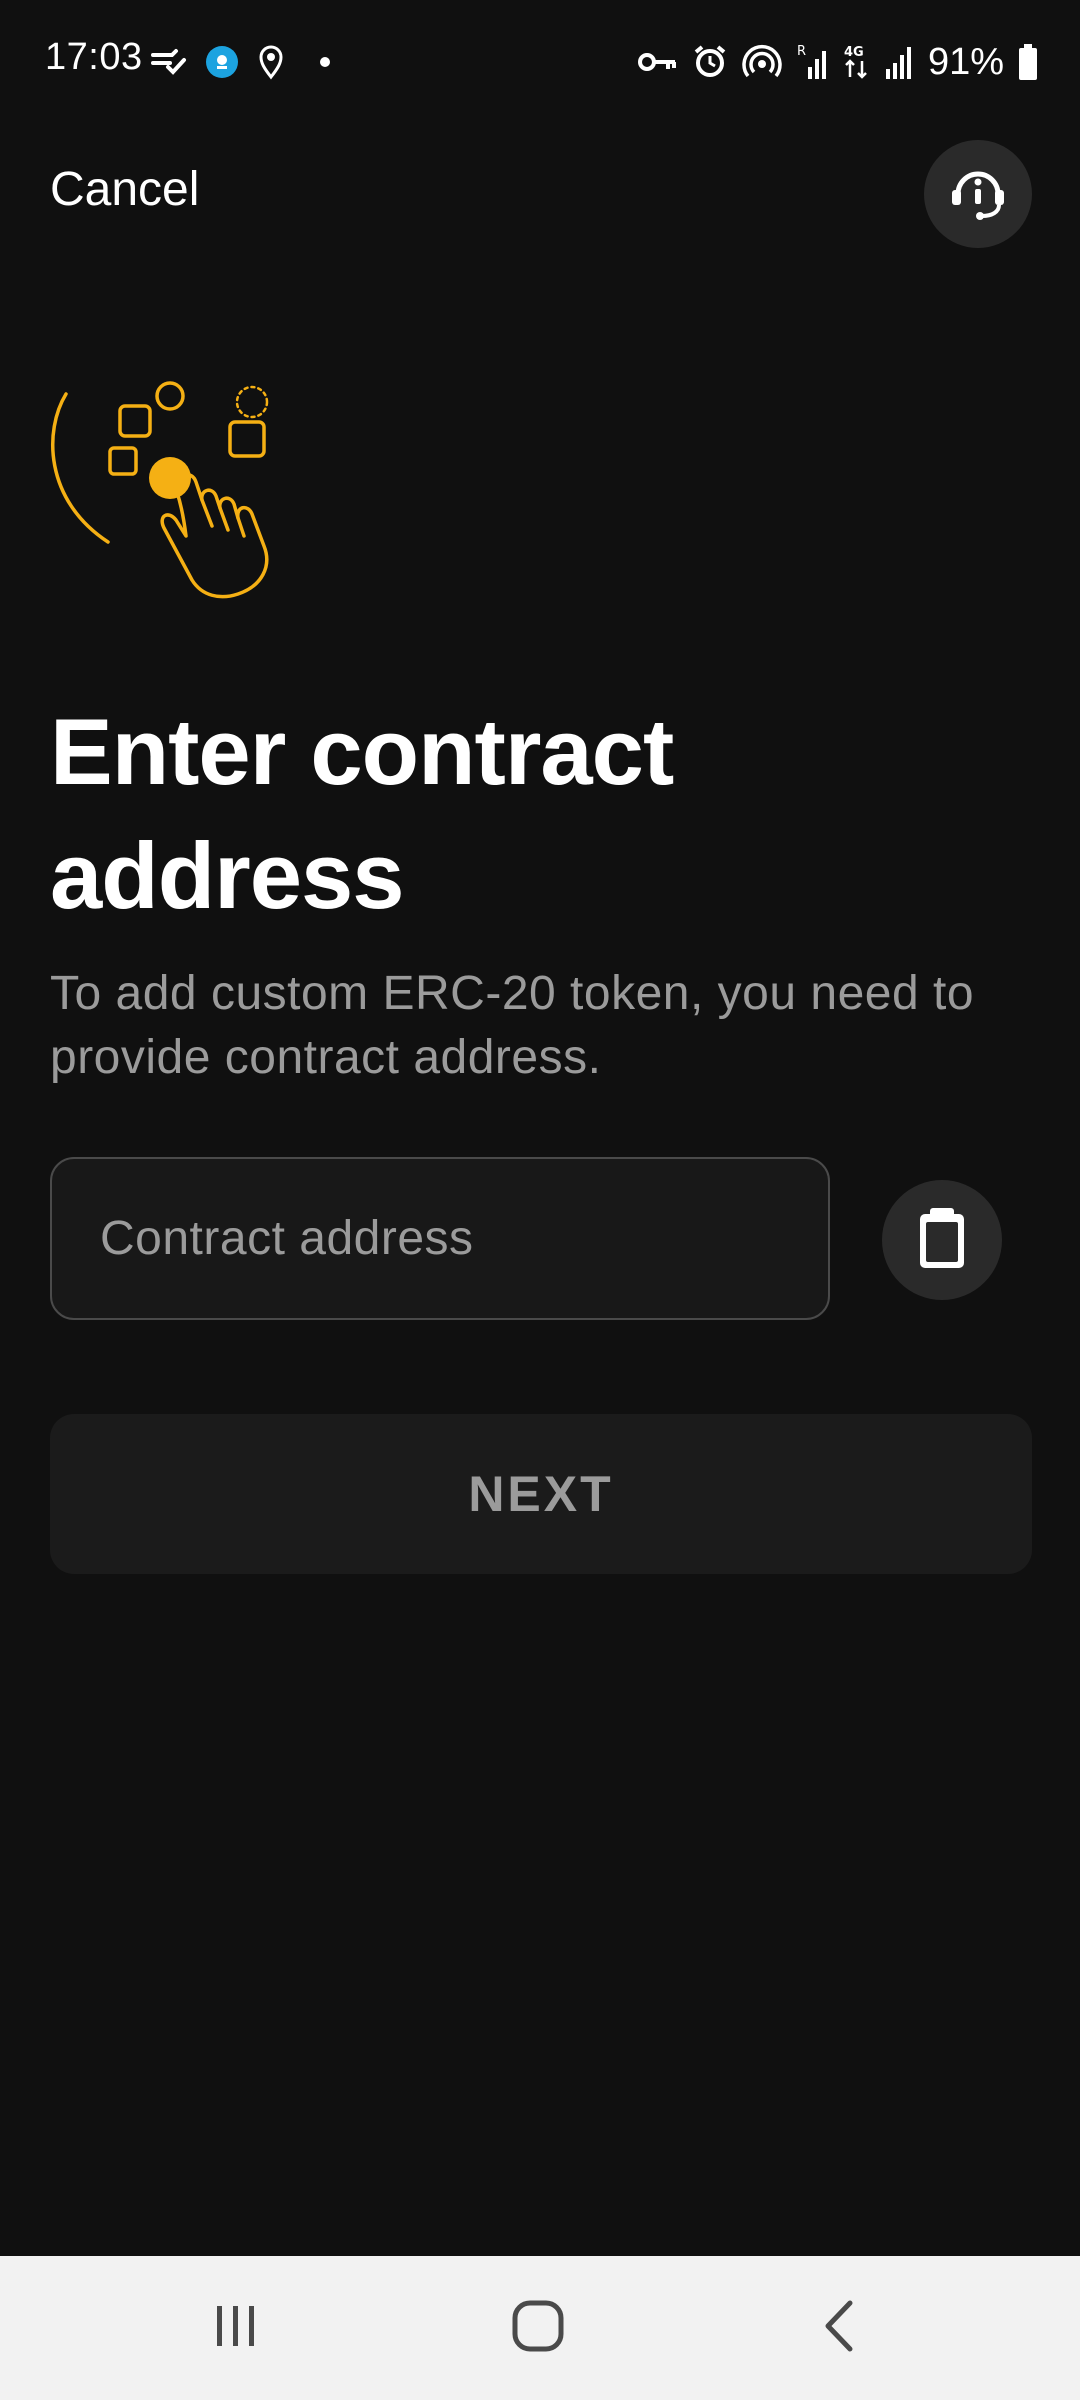 The height and width of the screenshot is (2400, 1080). Describe the element at coordinates (540, 60) in the screenshot. I see `status-bar: 17:03 R 4G 91%` at that location.